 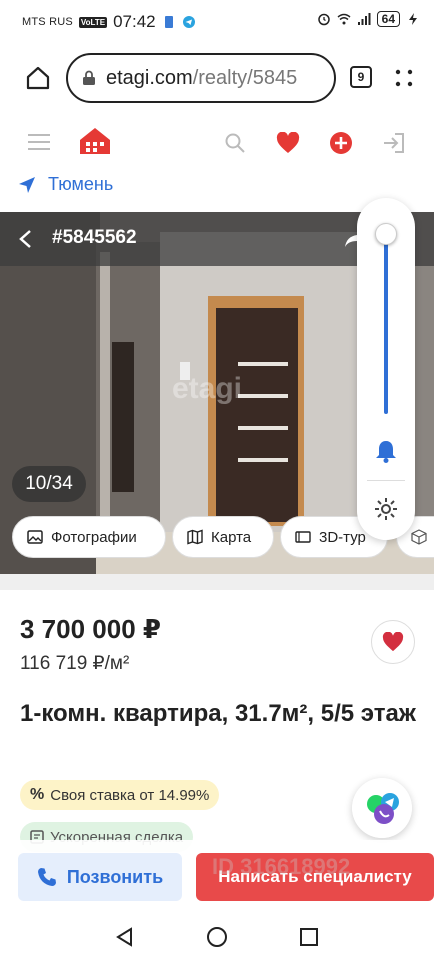 What do you see at coordinates (288, 143) in the screenshot?
I see `favorites-heart-icon` at bounding box center [288, 143].